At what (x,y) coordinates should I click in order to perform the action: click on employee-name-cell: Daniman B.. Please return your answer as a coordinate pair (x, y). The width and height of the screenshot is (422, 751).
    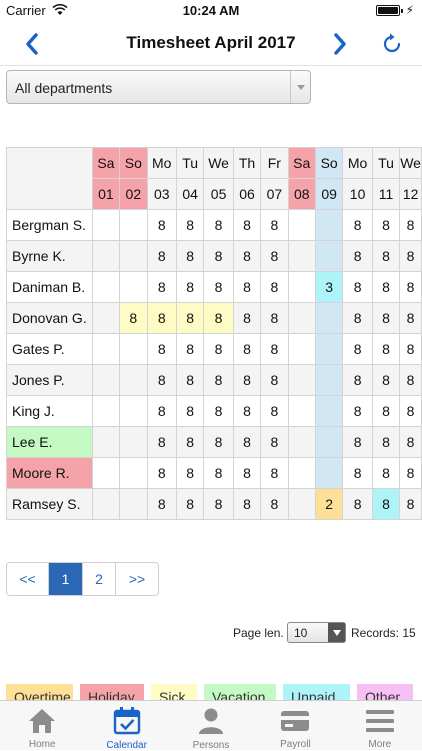
    Looking at the image, I should click on (49, 287).